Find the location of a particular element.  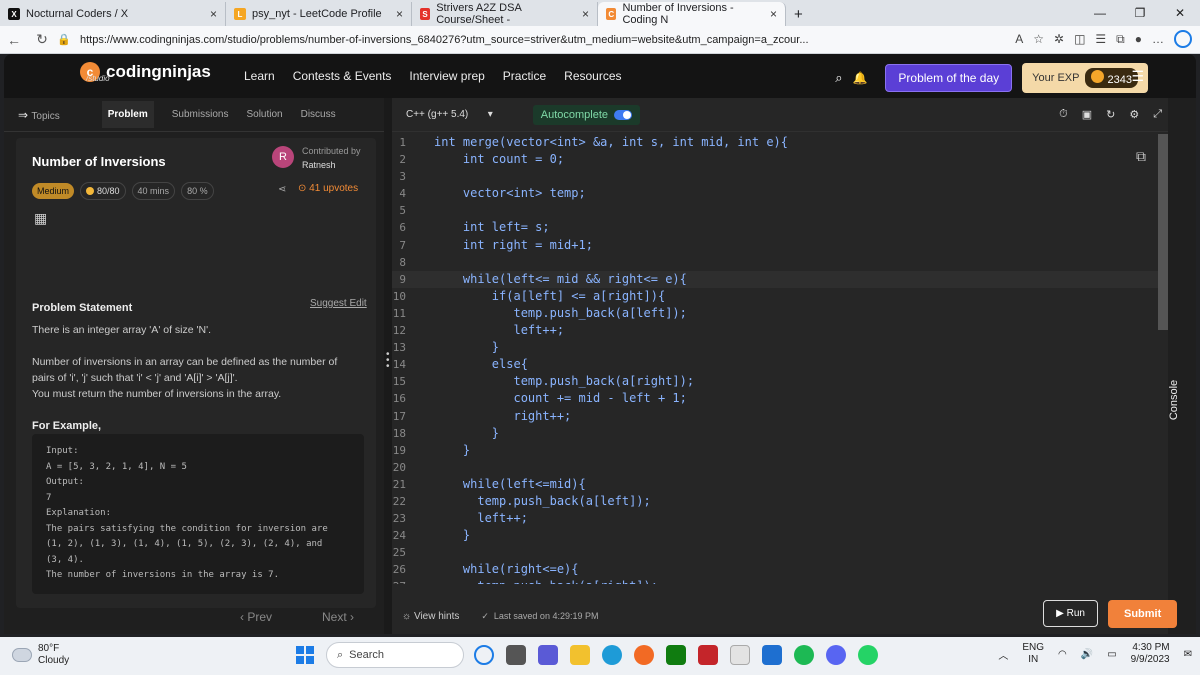

timer-icon: ⏱ is located at coordinates (1063, 114).